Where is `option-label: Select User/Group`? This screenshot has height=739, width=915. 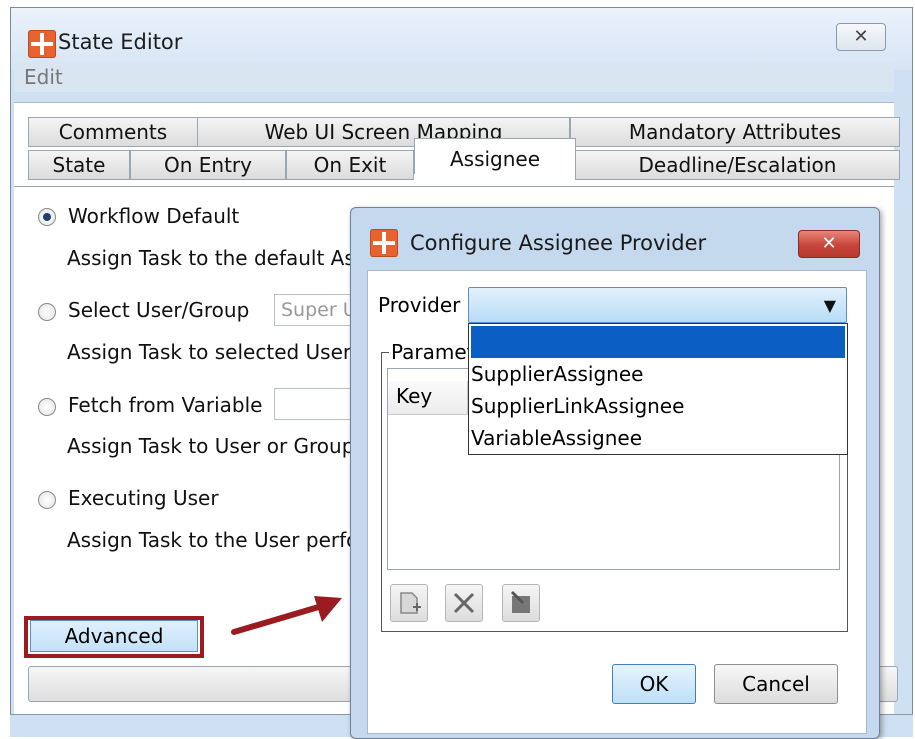 option-label: Select User/Group is located at coordinates (159, 310).